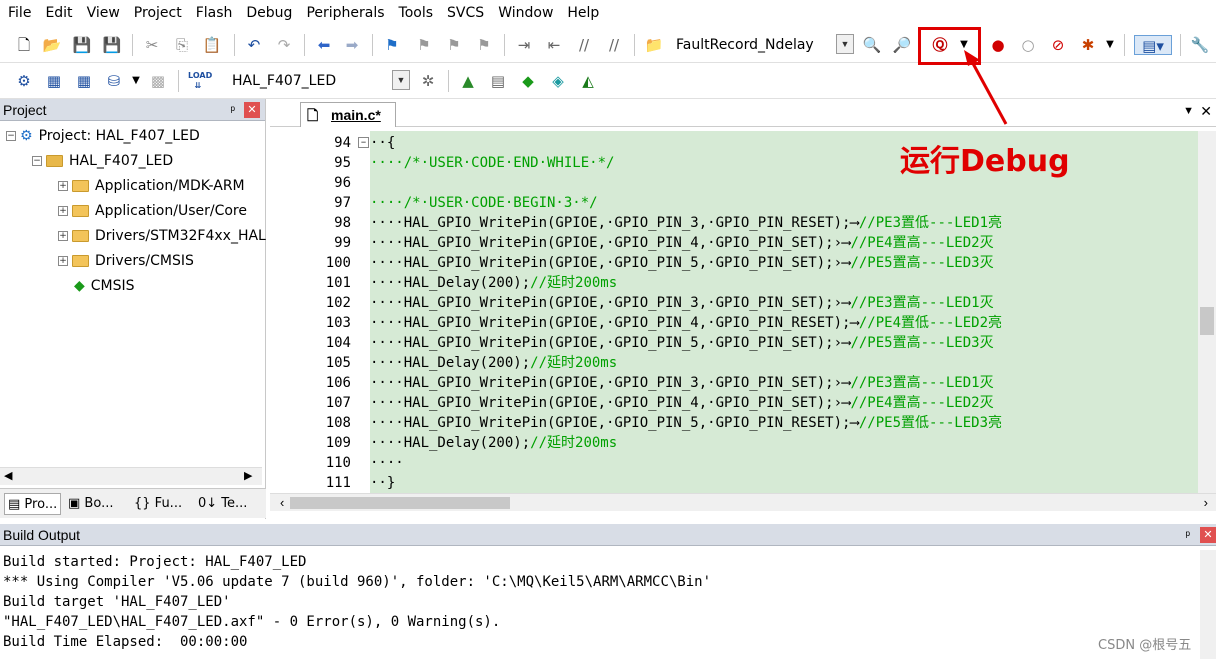 This screenshot has height=659, width=1216. I want to click on save-icon: 💾, so click(82, 45).